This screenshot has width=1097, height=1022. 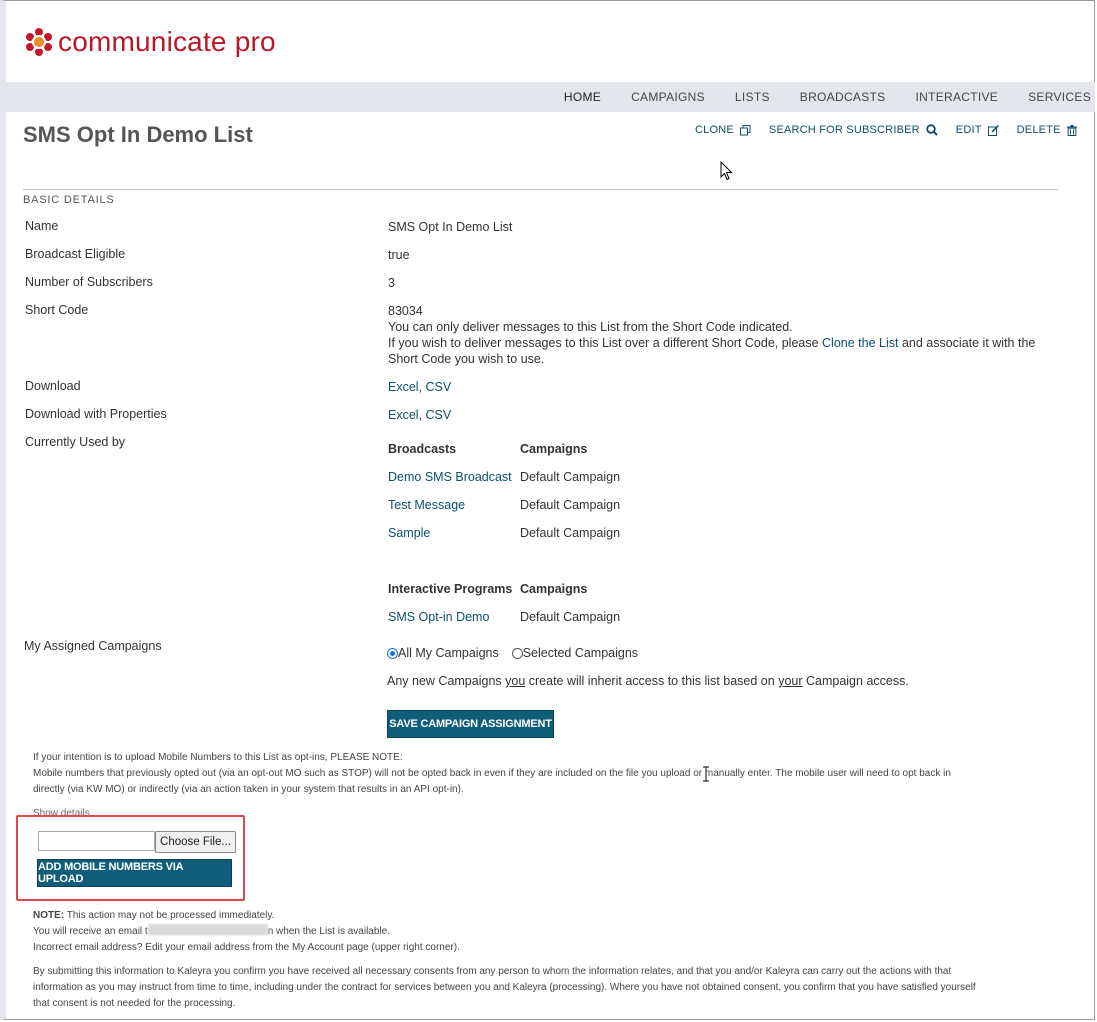 What do you see at coordinates (1038, 130) in the screenshot?
I see `delete-label: DELETE` at bounding box center [1038, 130].